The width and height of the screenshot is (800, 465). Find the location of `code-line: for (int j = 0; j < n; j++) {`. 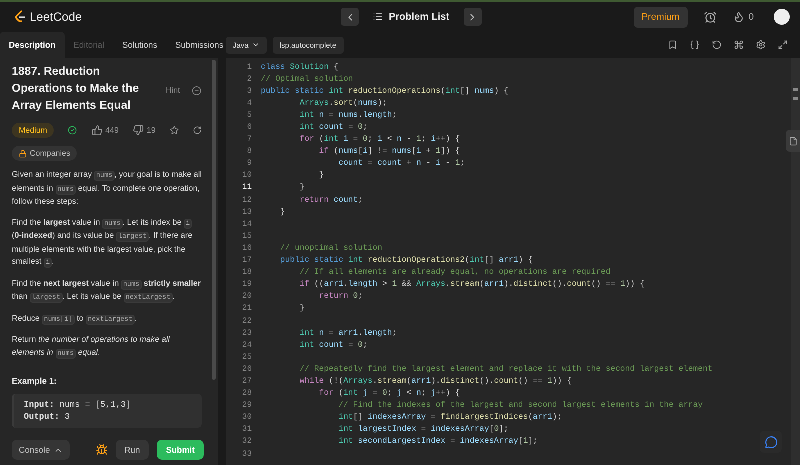

code-line: for (int j = 0; j < n; j++) { is located at coordinates (389, 393).